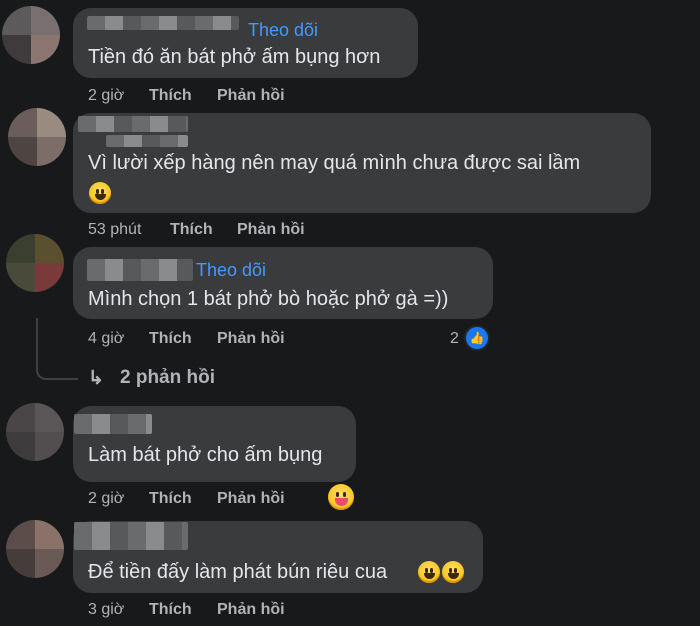 The image size is (700, 626). Describe the element at coordinates (96, 378) in the screenshot. I see `reply-arrow-icon: ↳` at that location.